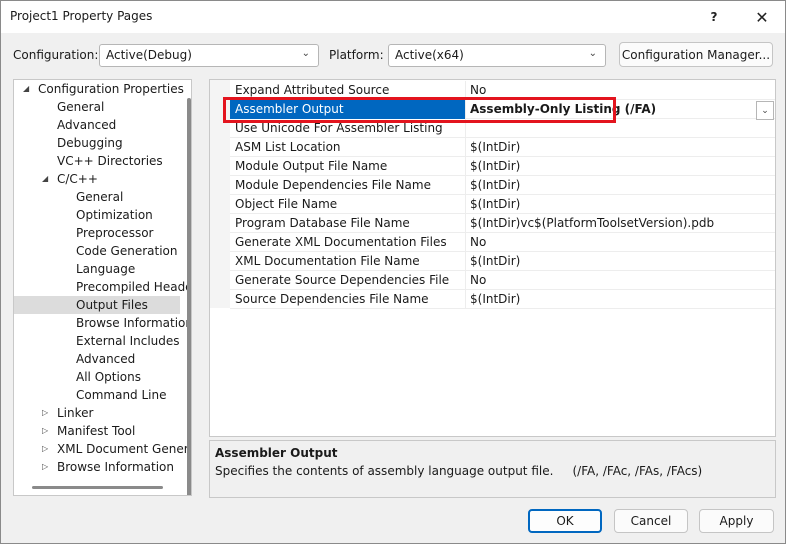  I want to click on configuration-label: Configuration:, so click(56, 55).